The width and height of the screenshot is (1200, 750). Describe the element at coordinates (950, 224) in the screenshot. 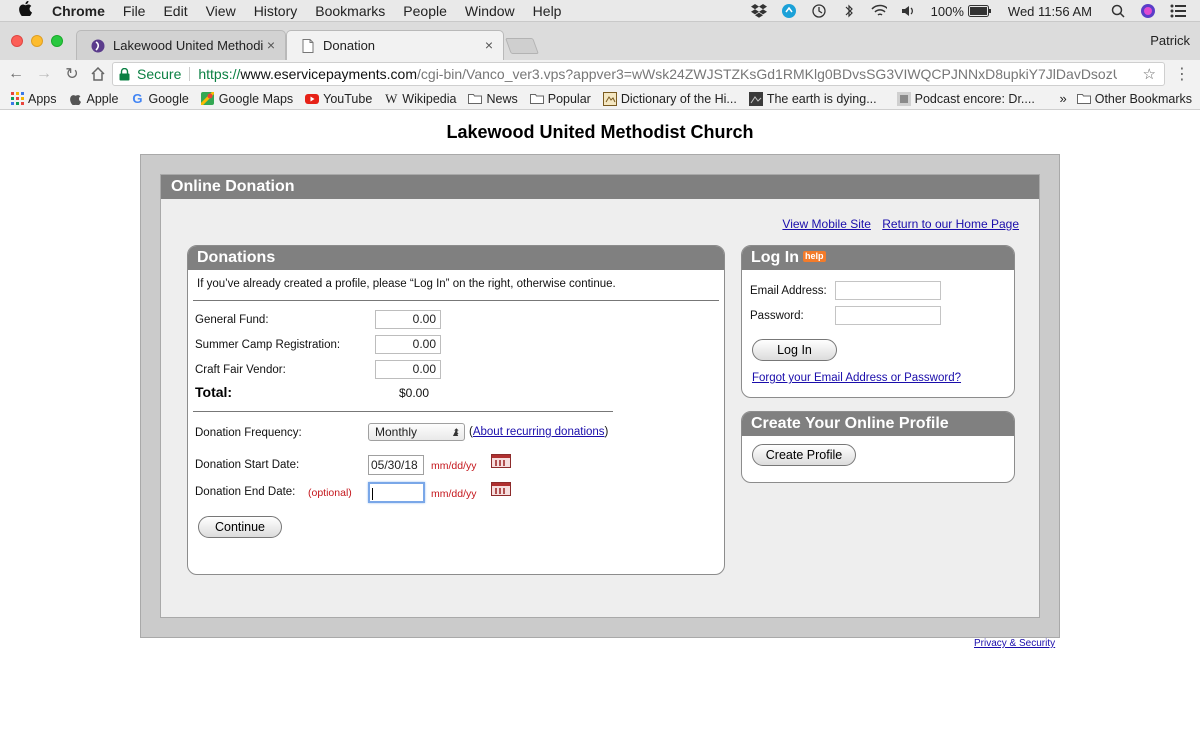

I see `return-home-link: Return to our Home Page` at that location.